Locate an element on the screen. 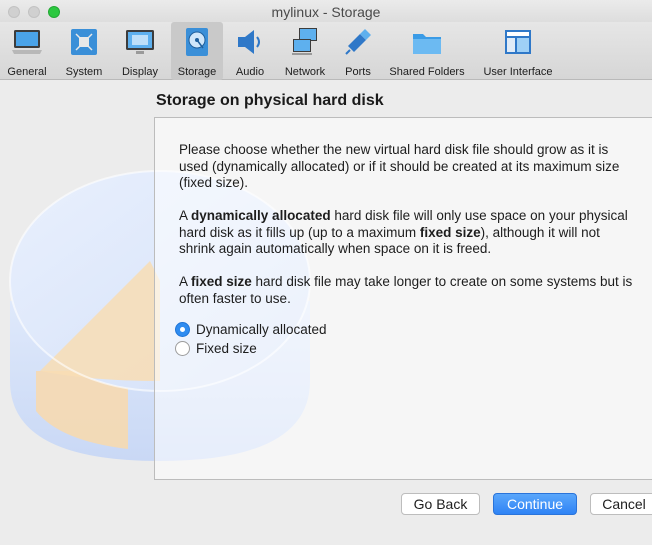  option-fixed-size: Fixed size is located at coordinates (216, 348).